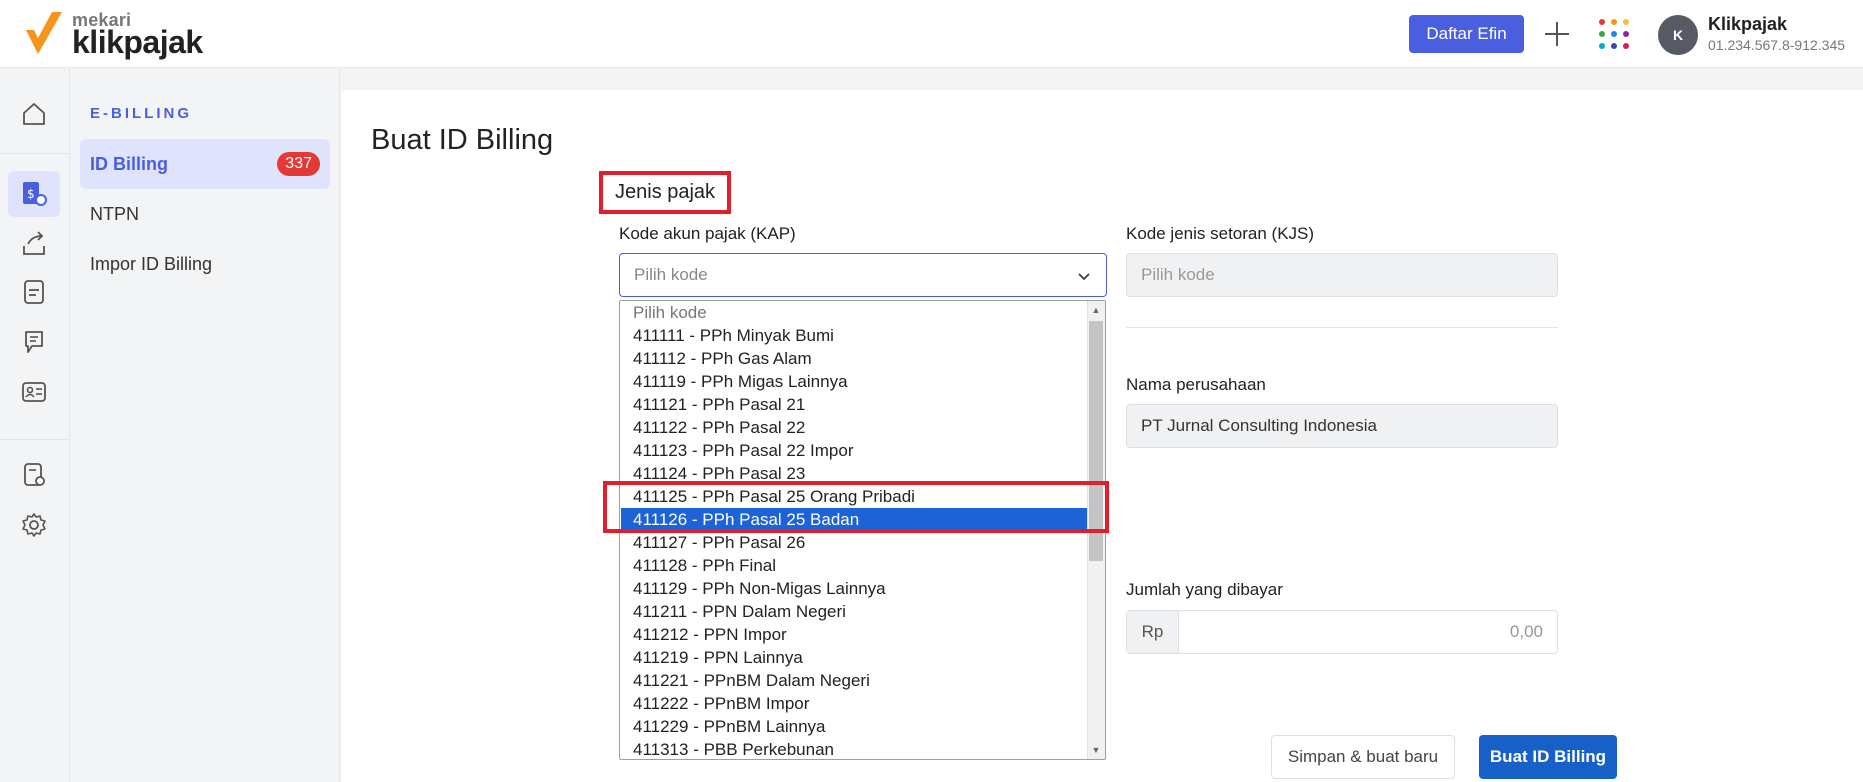 This screenshot has height=782, width=1863. I want to click on dropdown-option: 411122 - PPh Pasal 22, so click(854, 427).